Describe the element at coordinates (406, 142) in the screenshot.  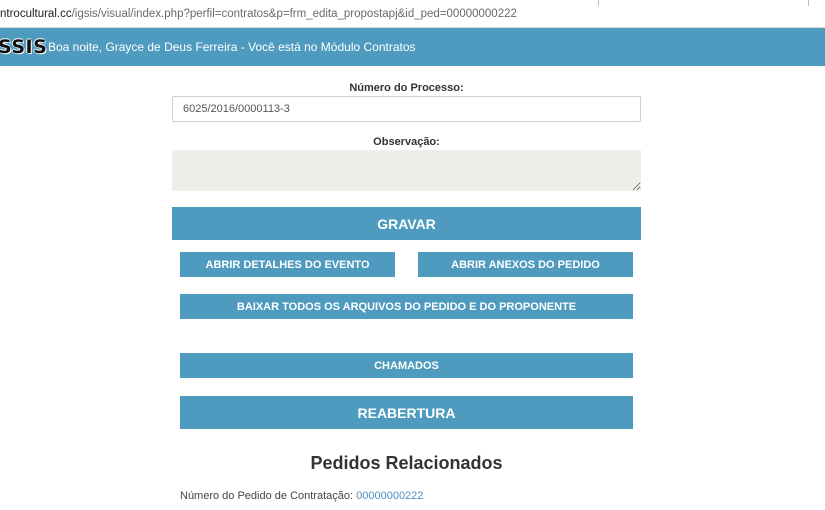
I see `observation-label: Observação:` at that location.